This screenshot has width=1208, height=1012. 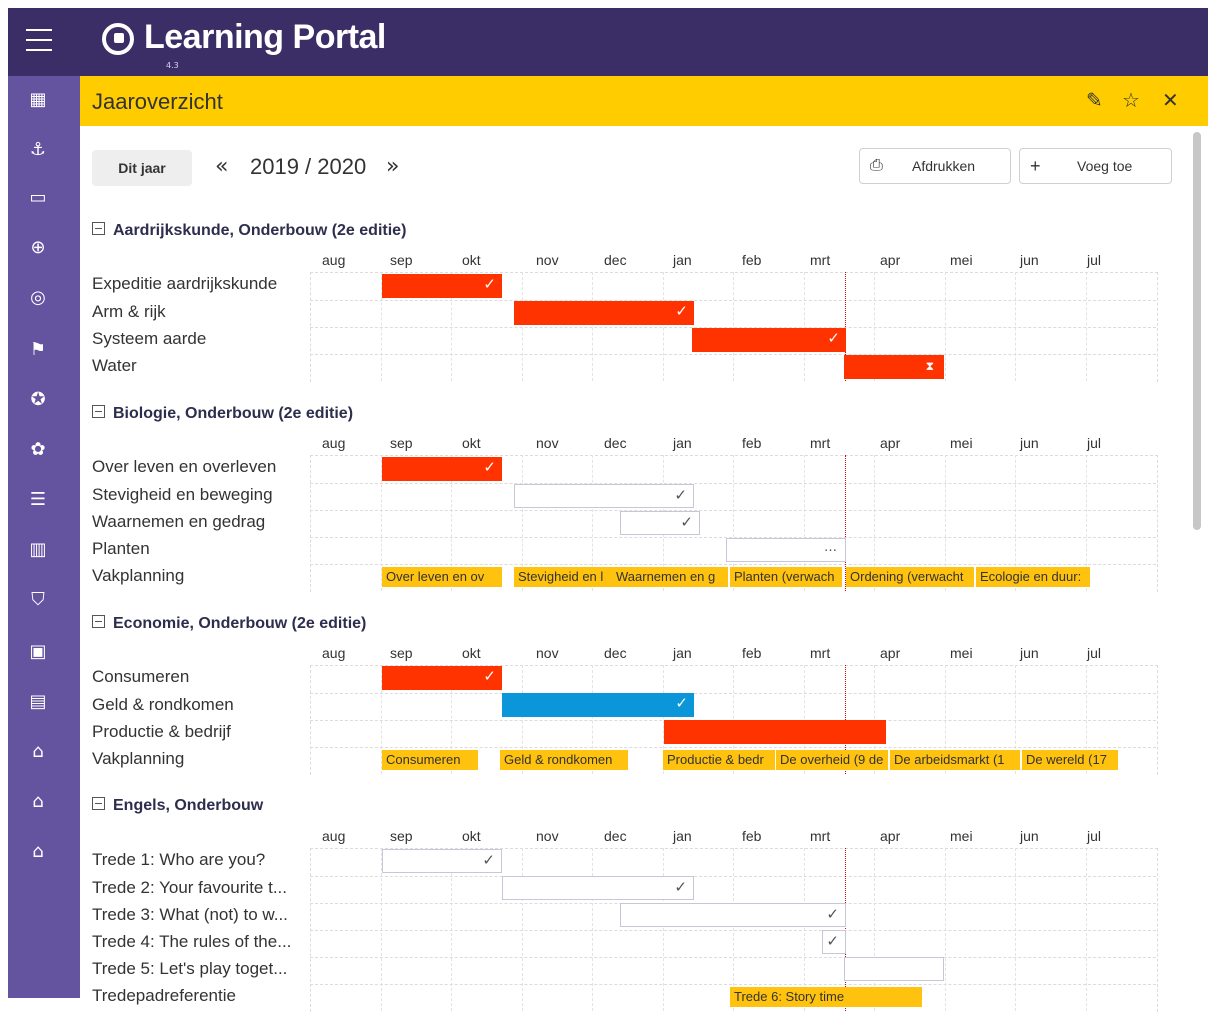 I want to click on planning-chip: De wereld (17, so click(x=1070, y=760).